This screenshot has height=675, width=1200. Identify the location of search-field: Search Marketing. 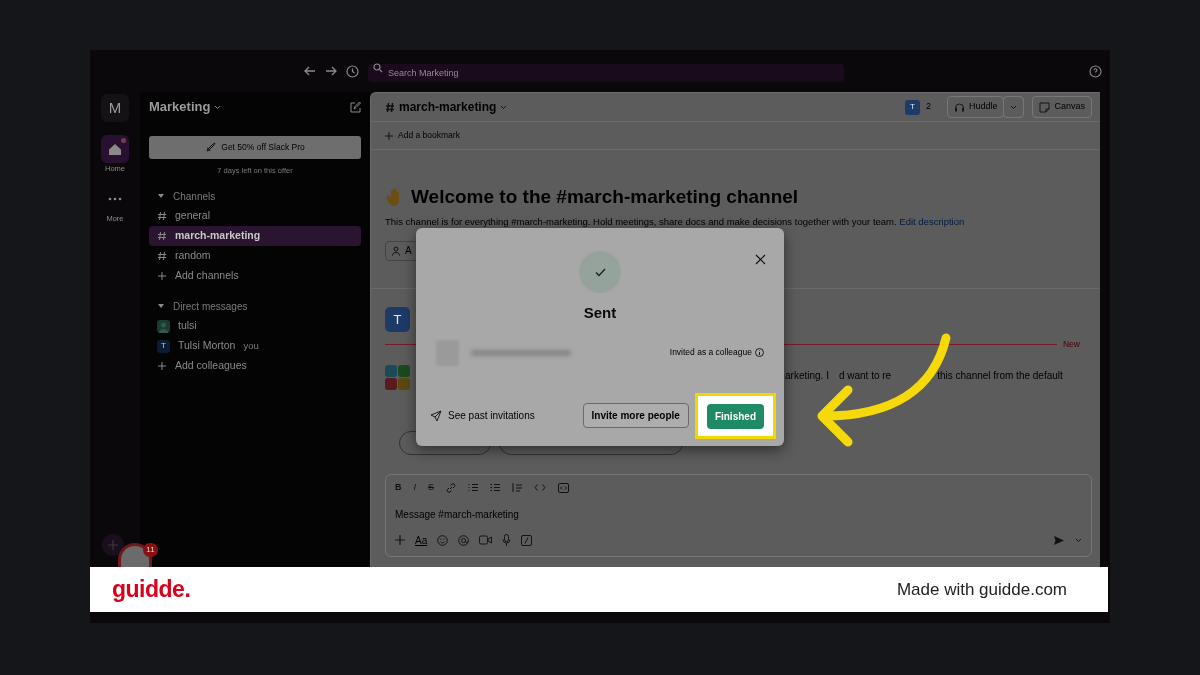
(606, 73).